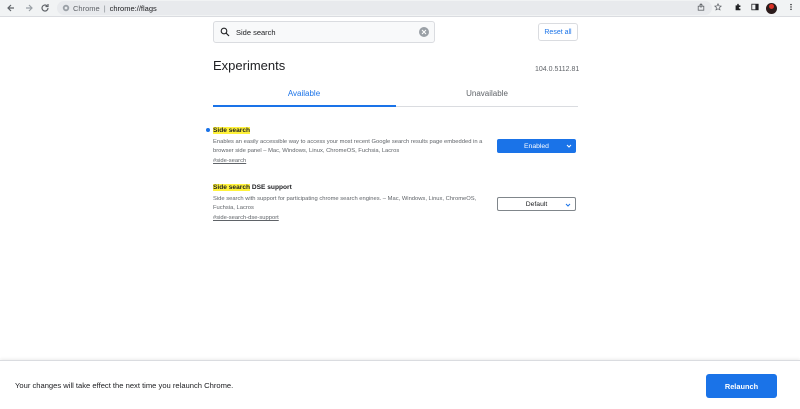 Image resolution: width=800 pixels, height=409 pixels. I want to click on experiment-name: Side search DSE support, so click(395, 187).